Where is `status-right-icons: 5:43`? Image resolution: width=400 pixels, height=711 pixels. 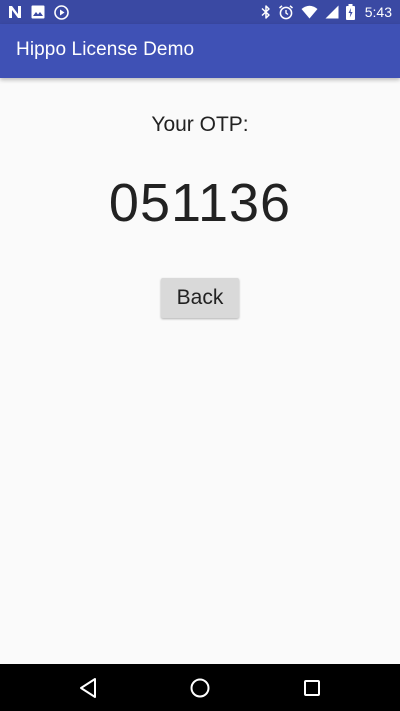
status-right-icons: 5:43 is located at coordinates (326, 12).